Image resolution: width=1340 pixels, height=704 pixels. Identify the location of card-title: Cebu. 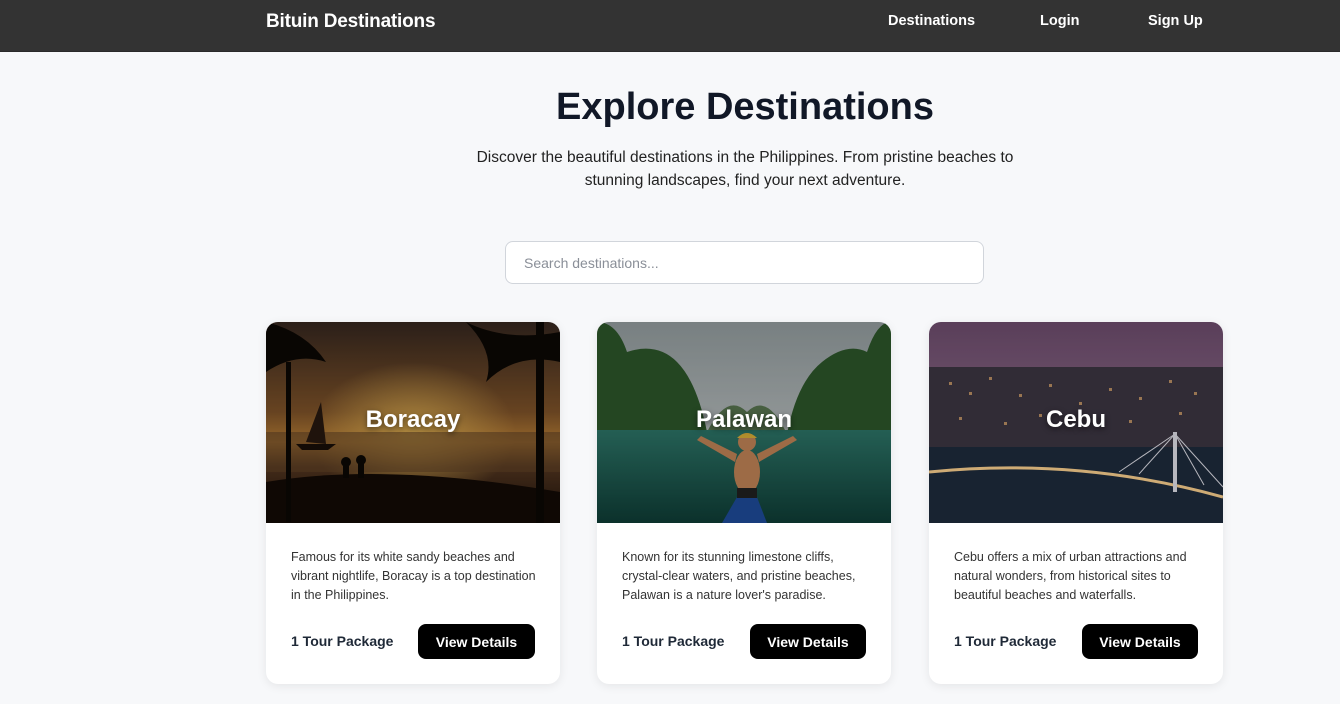
(1076, 419).